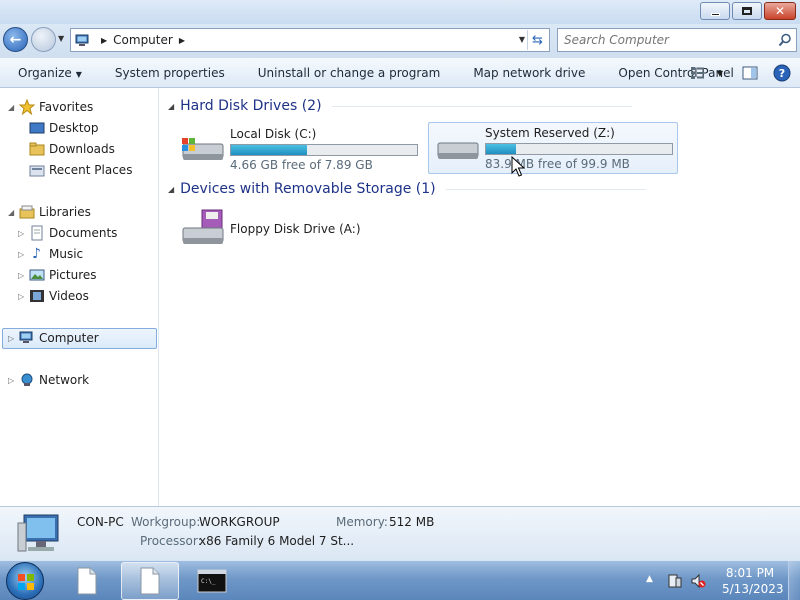 Image resolution: width=800 pixels, height=600 pixels. Describe the element at coordinates (522, 39) in the screenshot. I see `address-dropdown-icon: ▼` at that location.